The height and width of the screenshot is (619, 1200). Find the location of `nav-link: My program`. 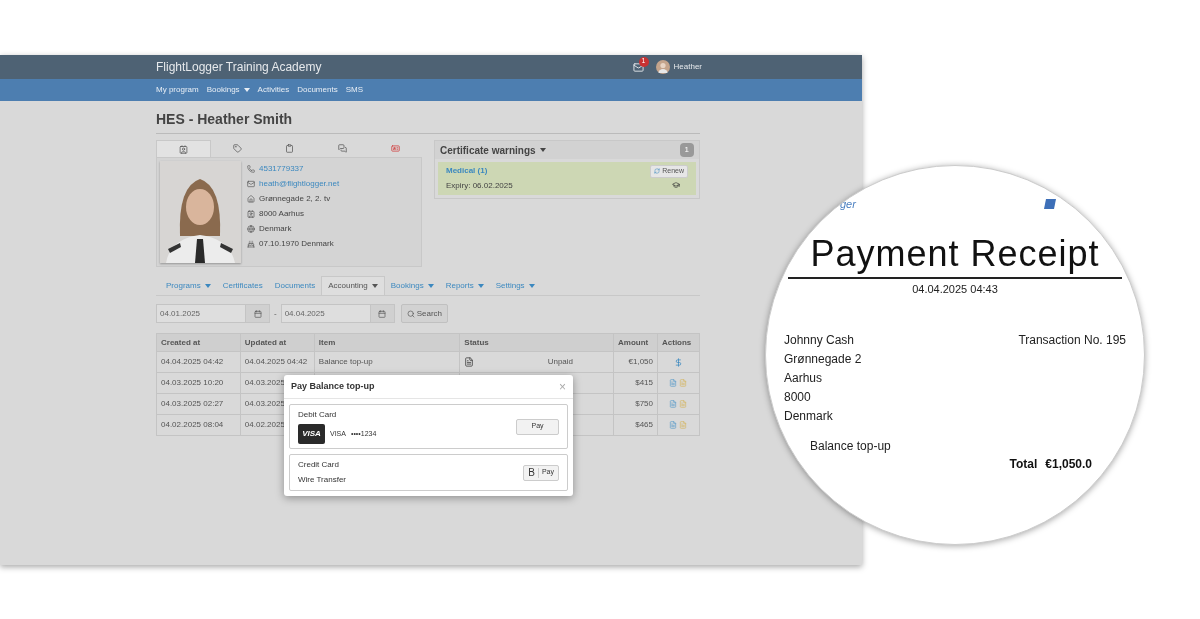

nav-link: My program is located at coordinates (177, 90).